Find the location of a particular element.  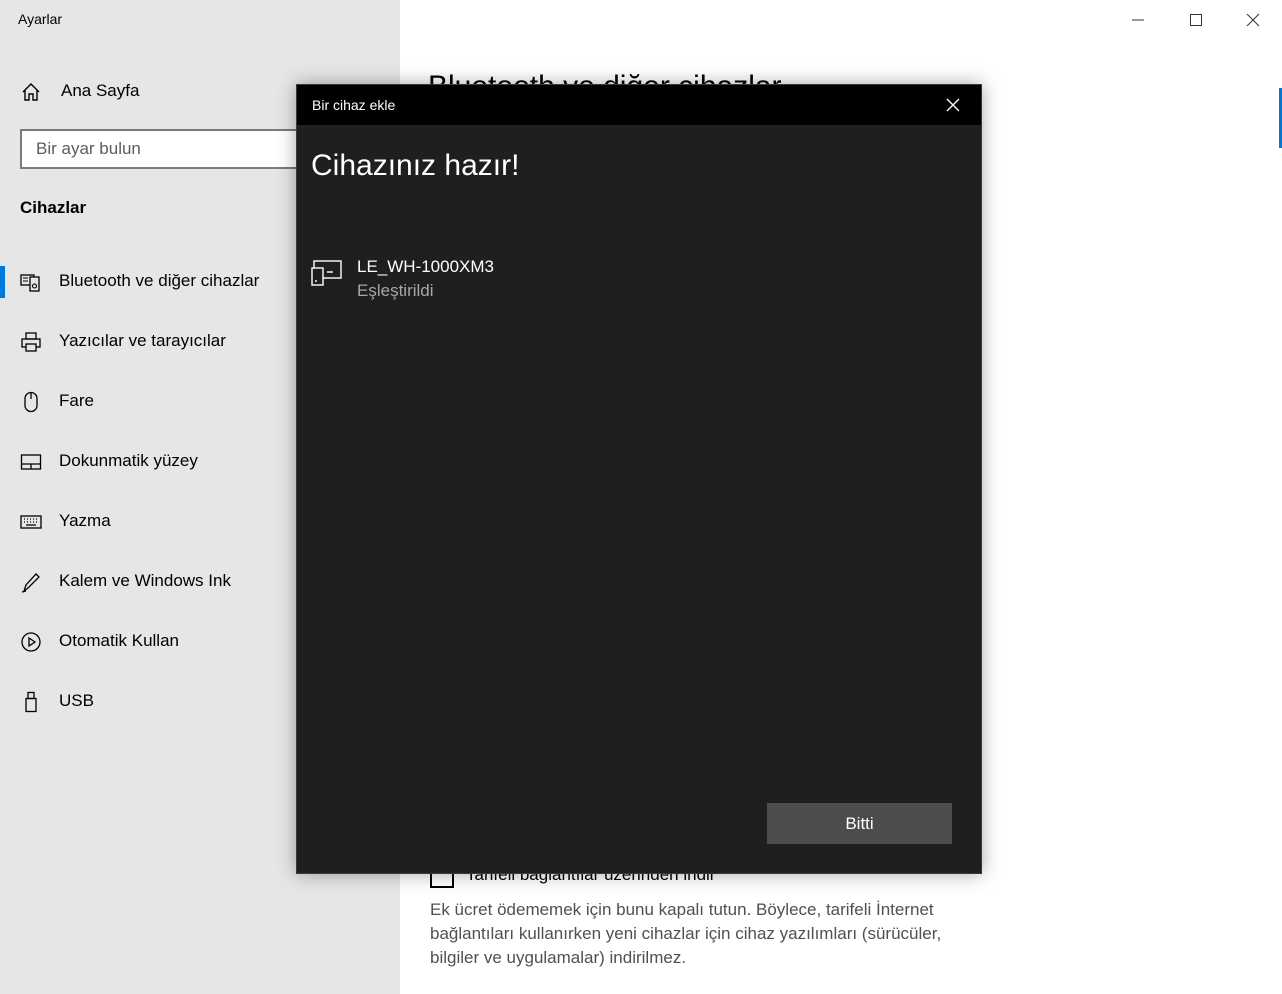

sidebar-item-label: Yazıcılar ve tarayıcılar is located at coordinates (142, 340).